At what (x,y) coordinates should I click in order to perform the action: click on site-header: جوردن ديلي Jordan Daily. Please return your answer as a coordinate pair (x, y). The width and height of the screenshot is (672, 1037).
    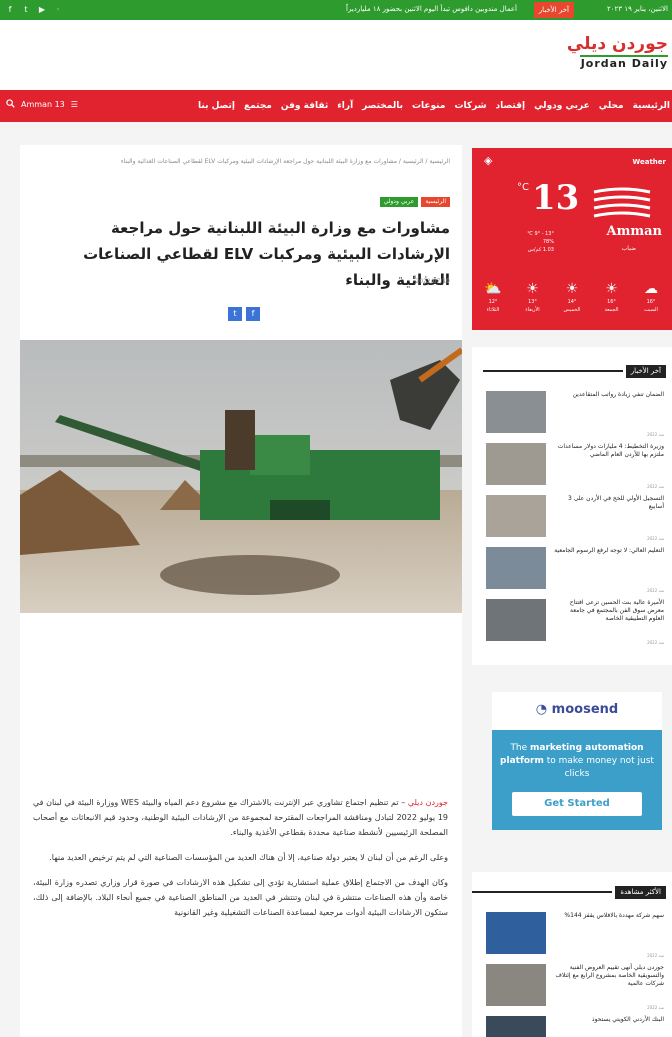
    Looking at the image, I should click on (336, 55).